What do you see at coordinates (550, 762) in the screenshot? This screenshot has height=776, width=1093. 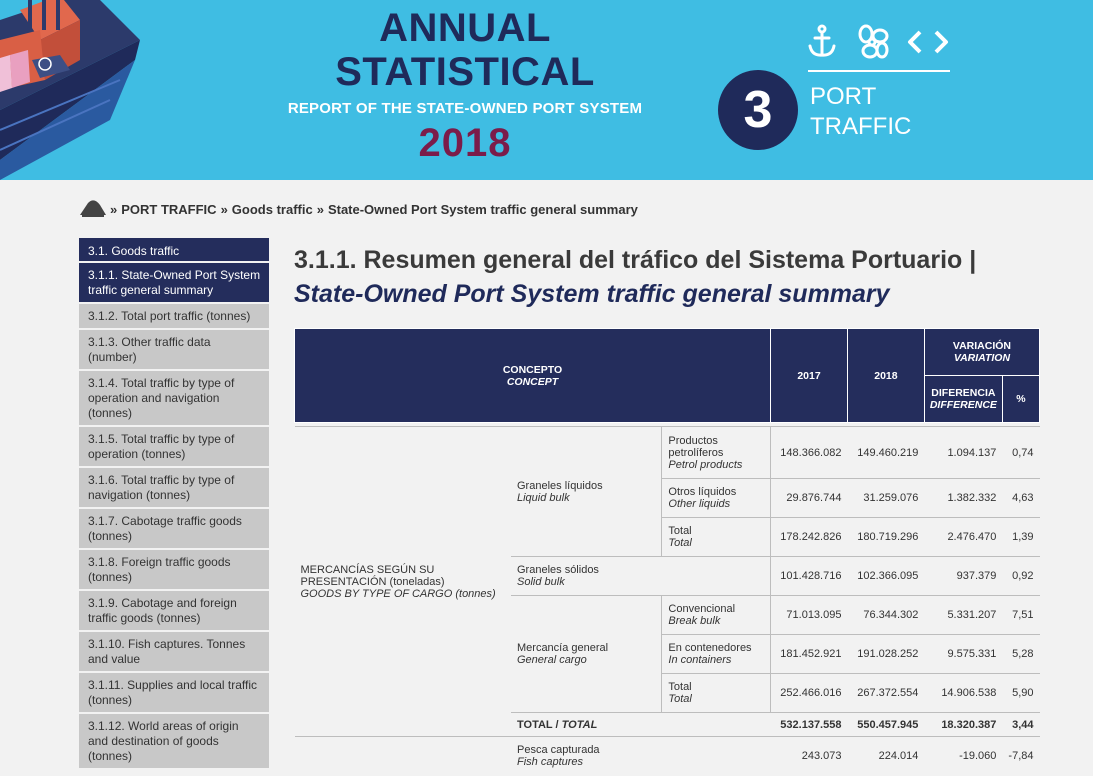 I see `fish-captures-en: Fish captures` at bounding box center [550, 762].